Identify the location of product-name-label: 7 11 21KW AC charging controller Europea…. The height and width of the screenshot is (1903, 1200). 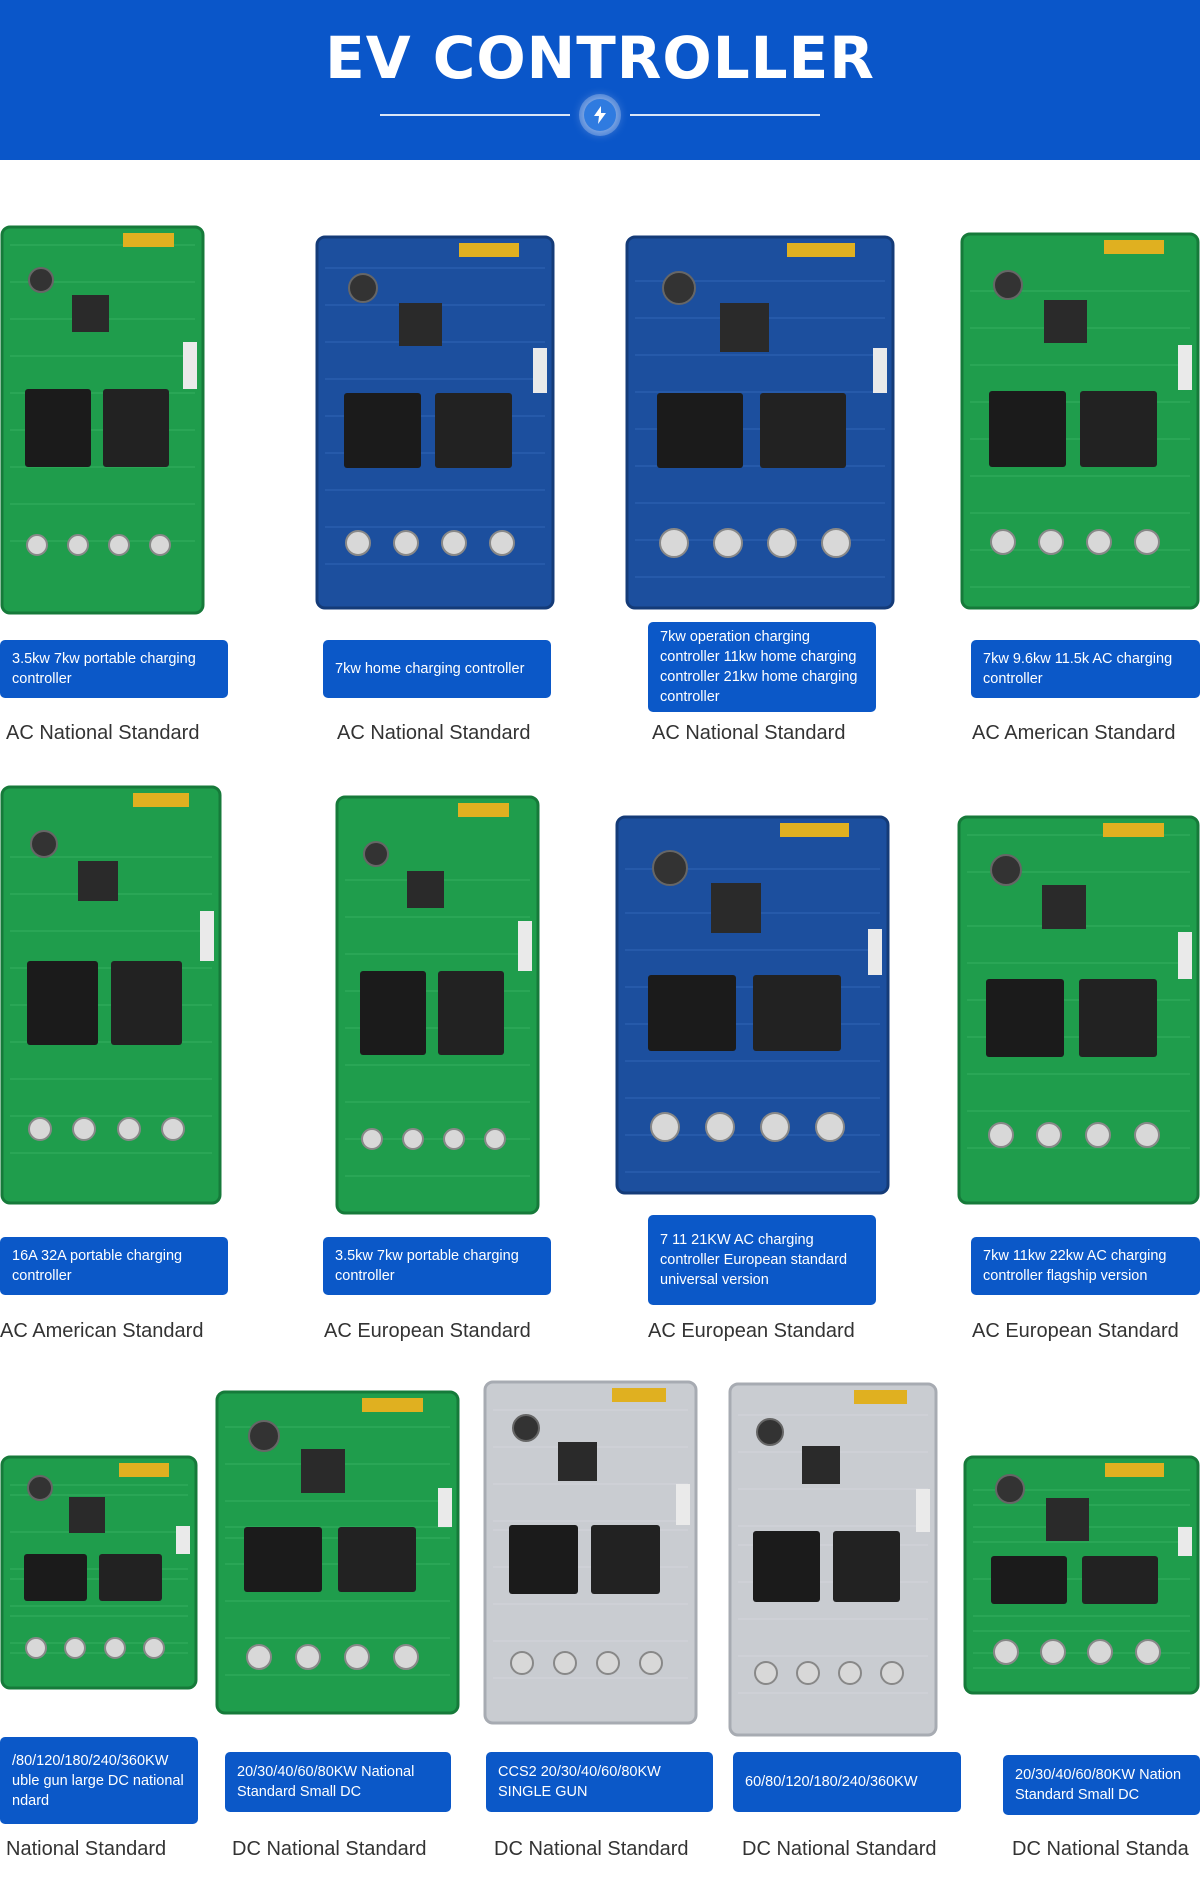
(762, 1260).